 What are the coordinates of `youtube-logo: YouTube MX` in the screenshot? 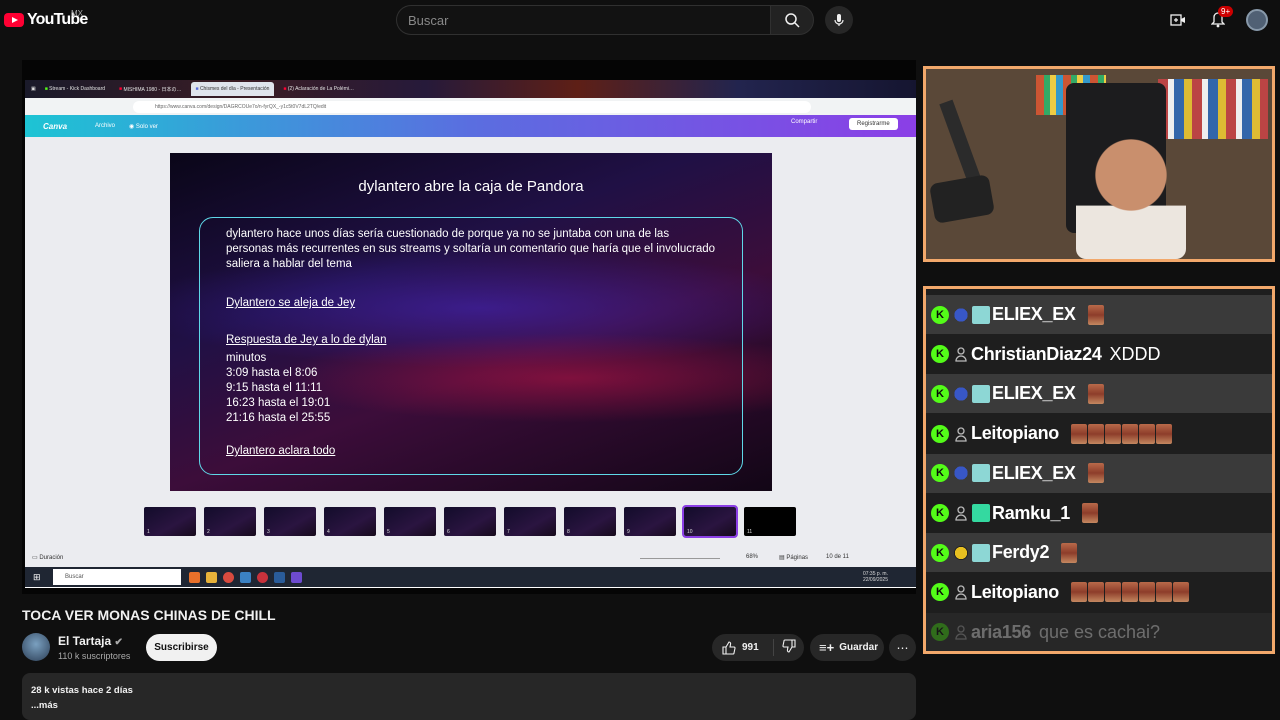 It's located at (46, 19).